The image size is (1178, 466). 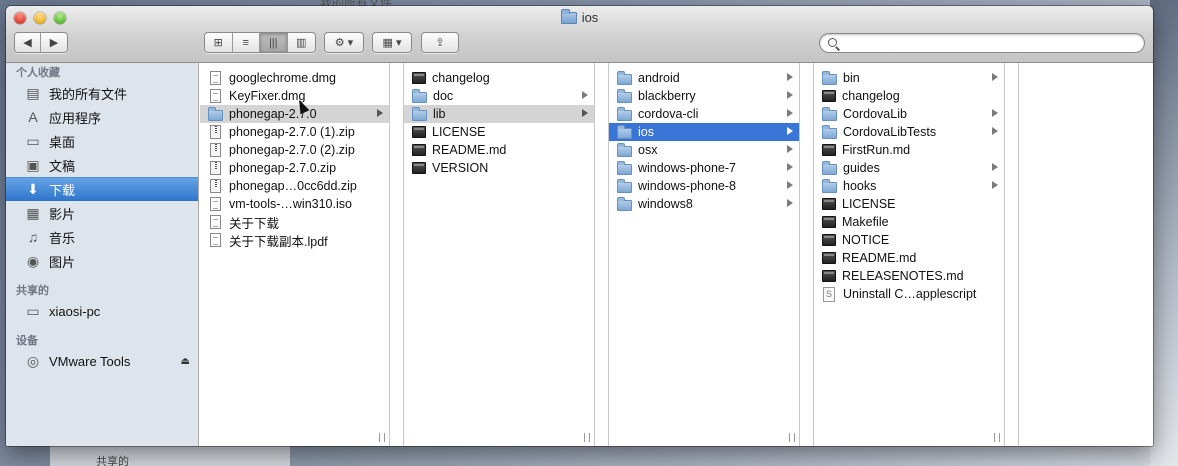 What do you see at coordinates (875, 114) in the screenshot?
I see `item-label: CordovaLib` at bounding box center [875, 114].